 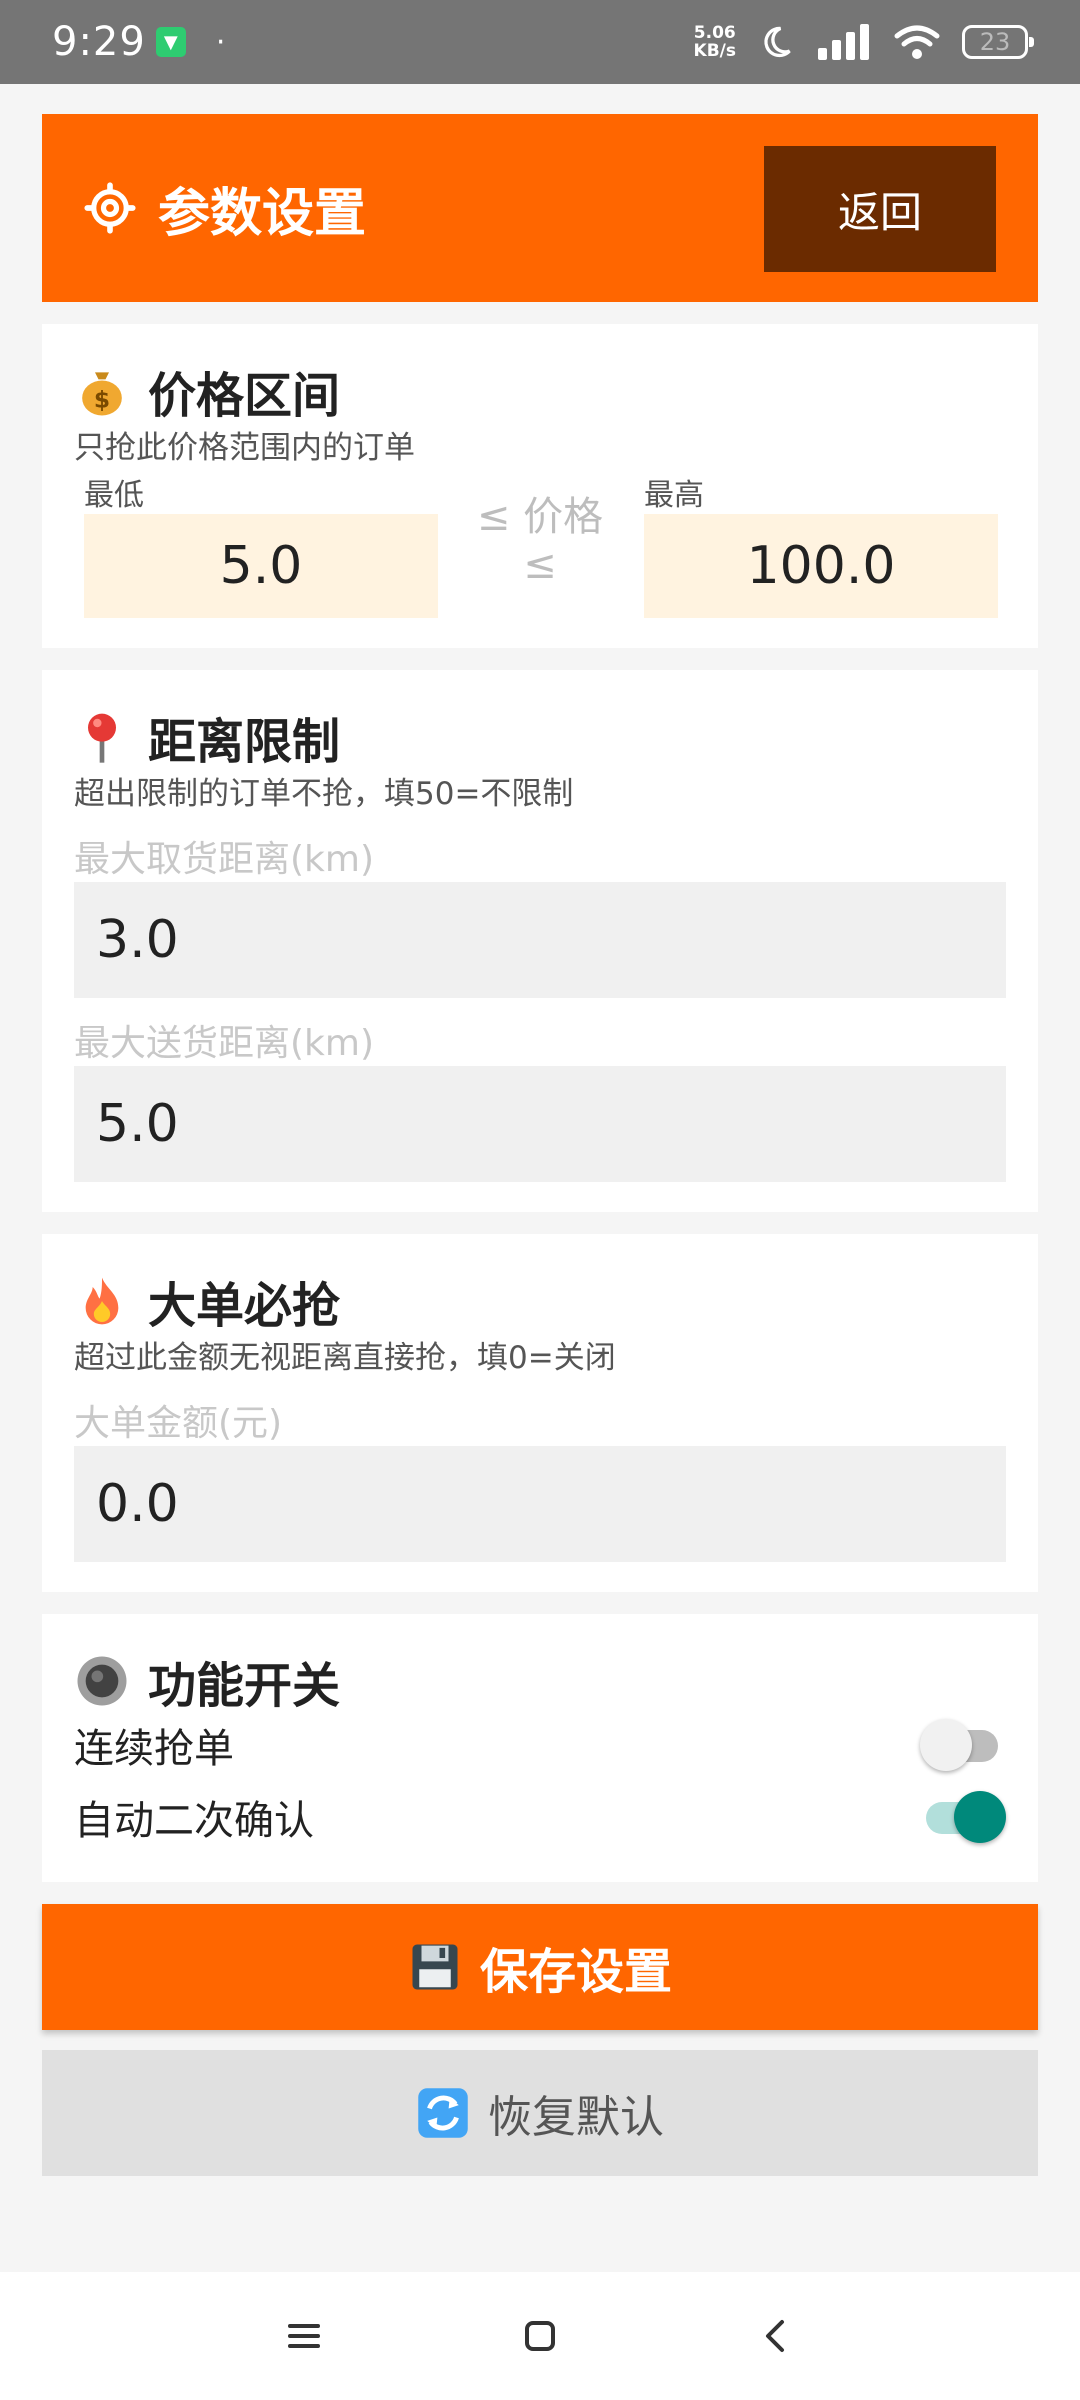 I want to click on feature-switch-section: 功能开关 连续抢单 自动二次确认, so click(x=540, y=1748).